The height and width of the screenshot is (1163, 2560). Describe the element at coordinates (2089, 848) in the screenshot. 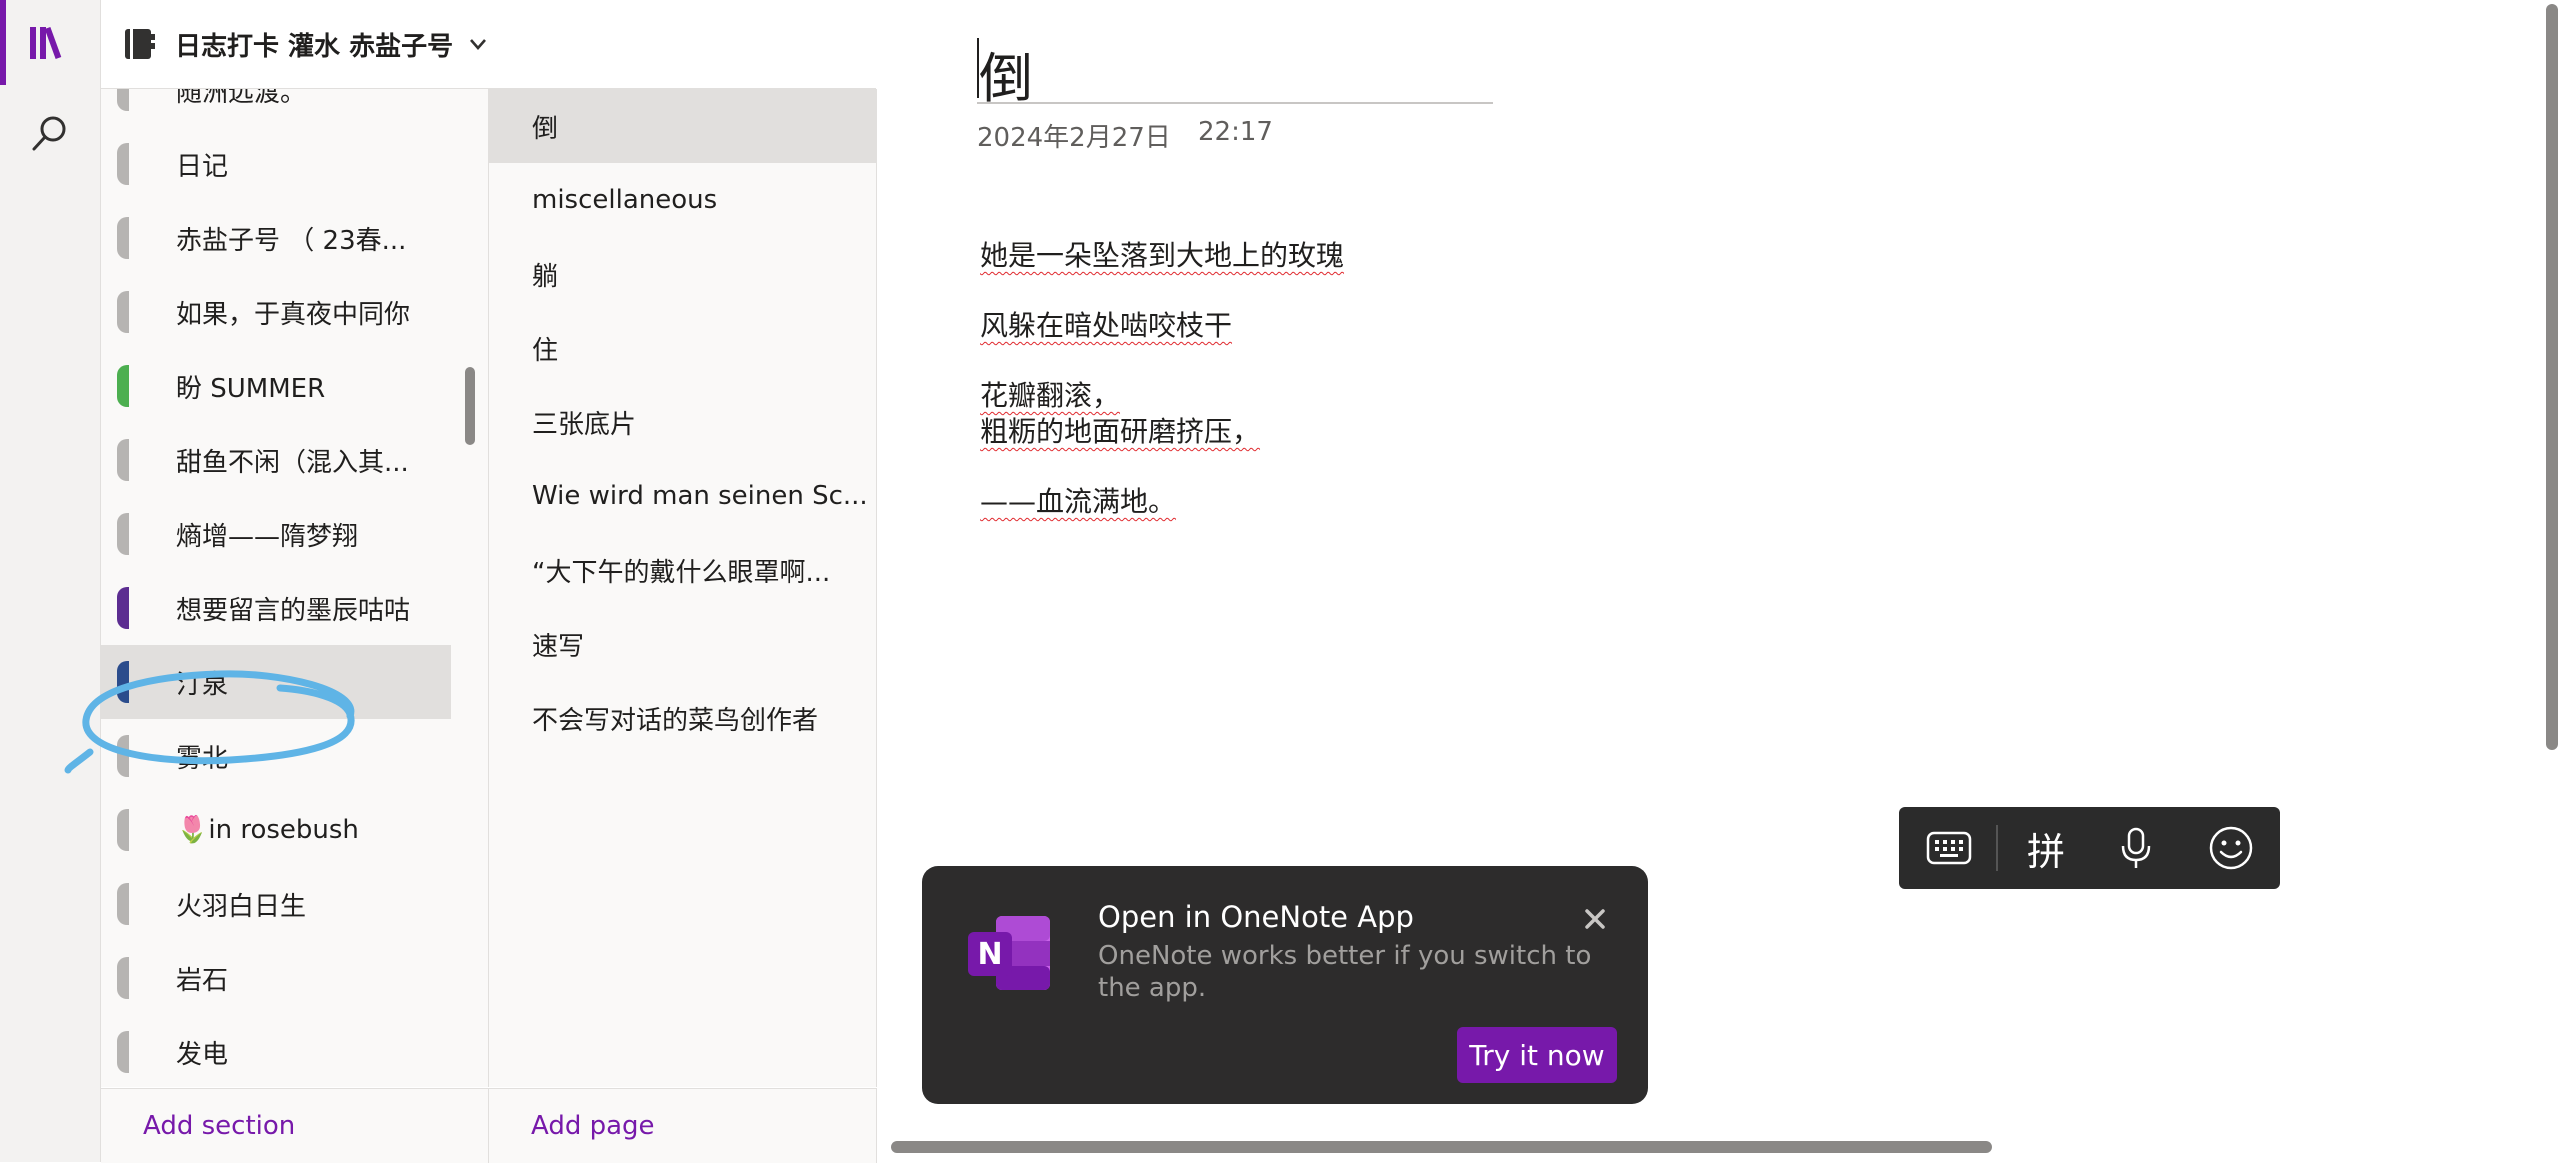

I see `ime-toolbar: 拼` at that location.